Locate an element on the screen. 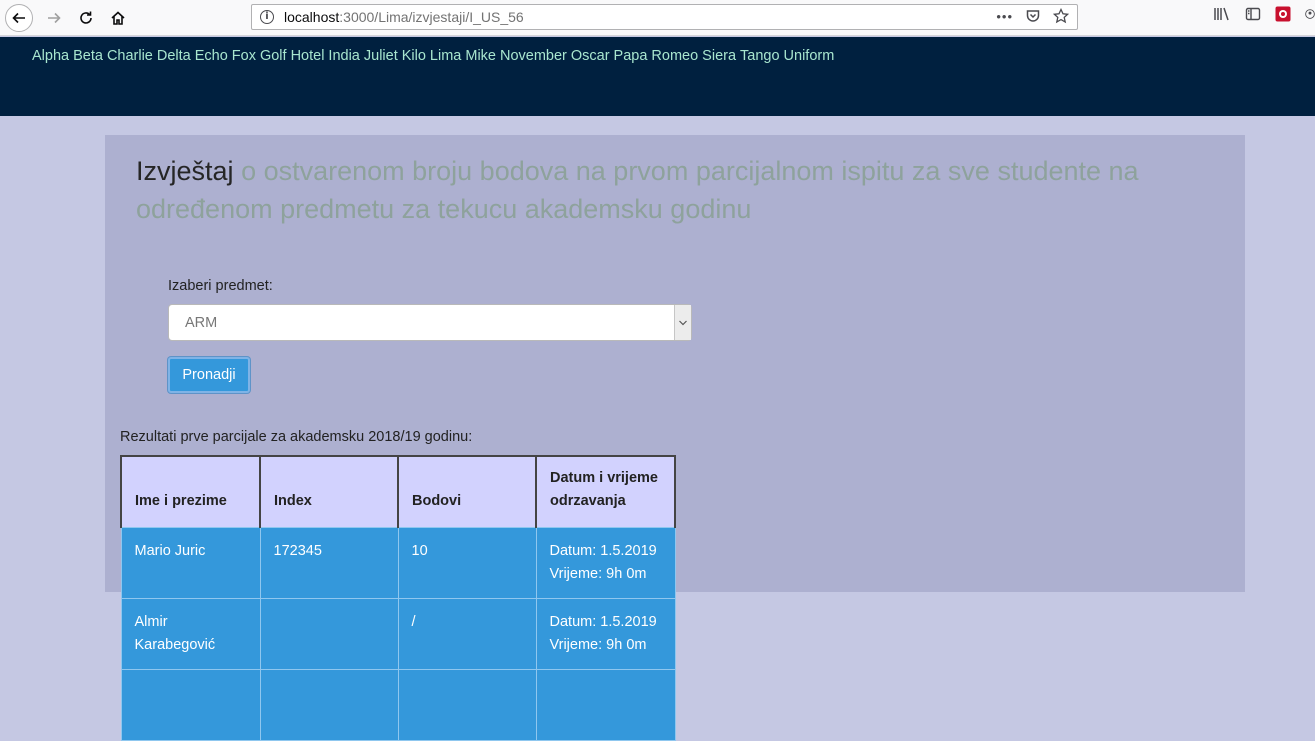 The image size is (1315, 741). back-arrow-icon is located at coordinates (18, 18).